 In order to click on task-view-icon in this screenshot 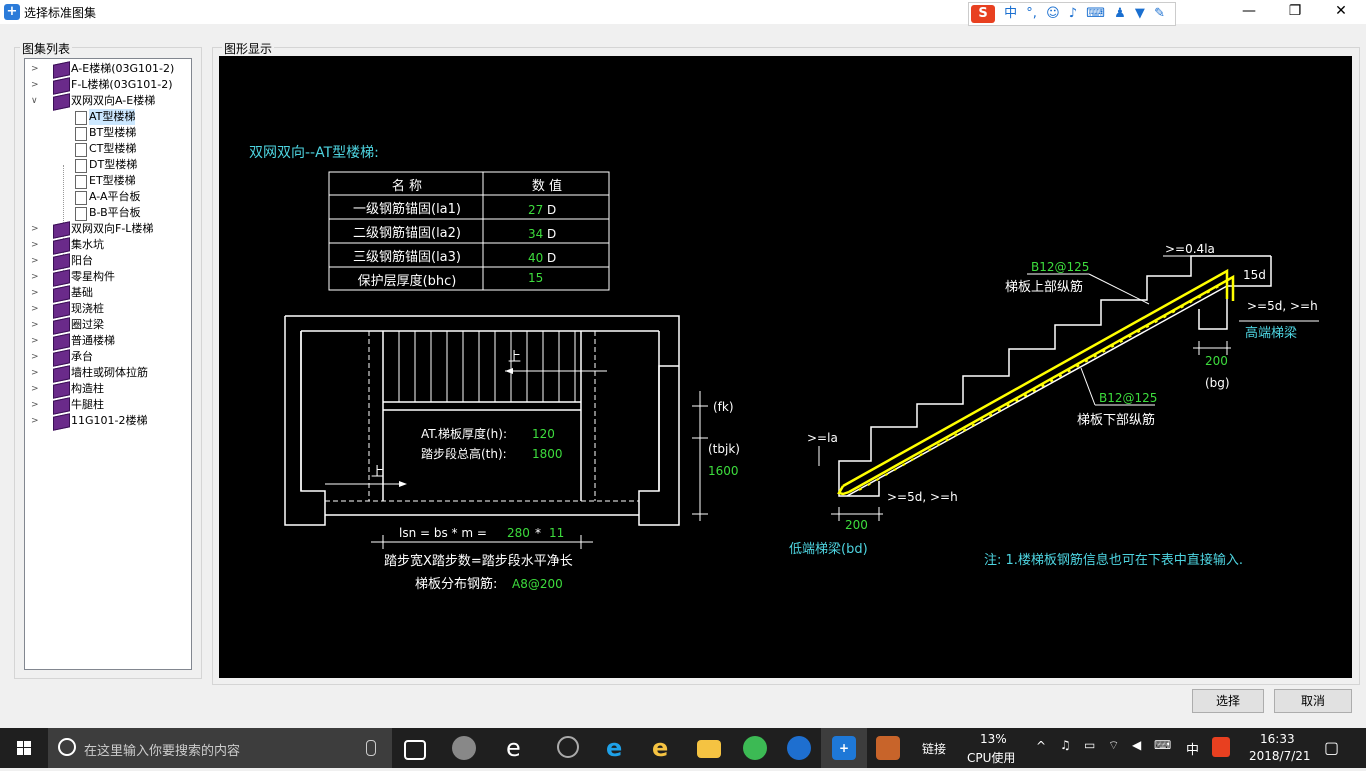, I will do `click(415, 750)`.